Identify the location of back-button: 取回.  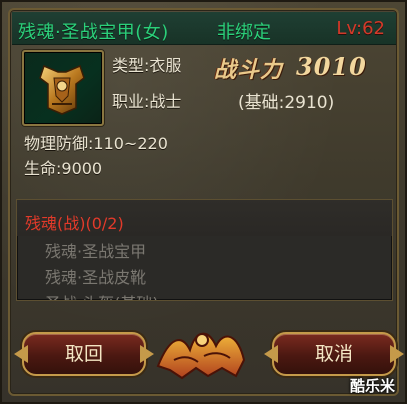
(84, 354).